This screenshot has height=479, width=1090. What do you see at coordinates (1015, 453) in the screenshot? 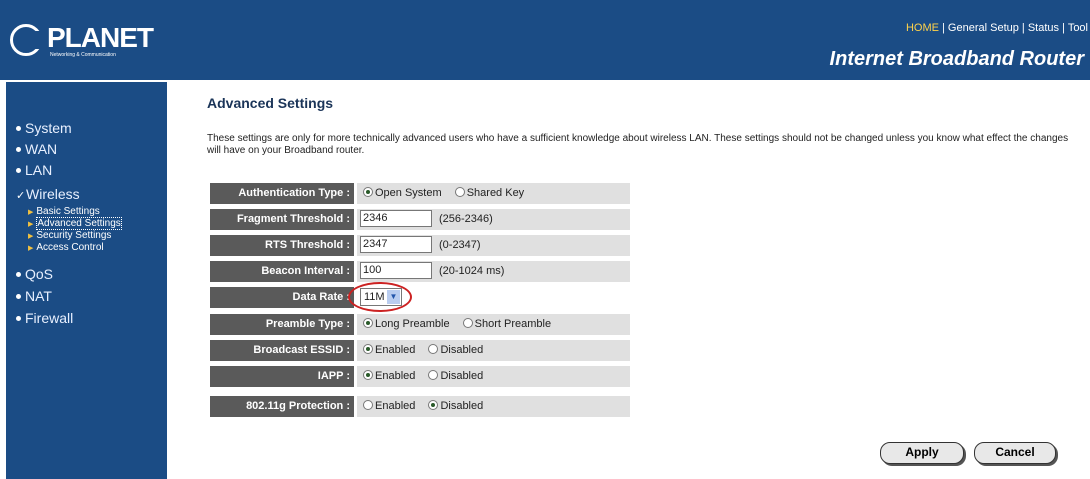
I see `cancel-button: Cancel` at bounding box center [1015, 453].